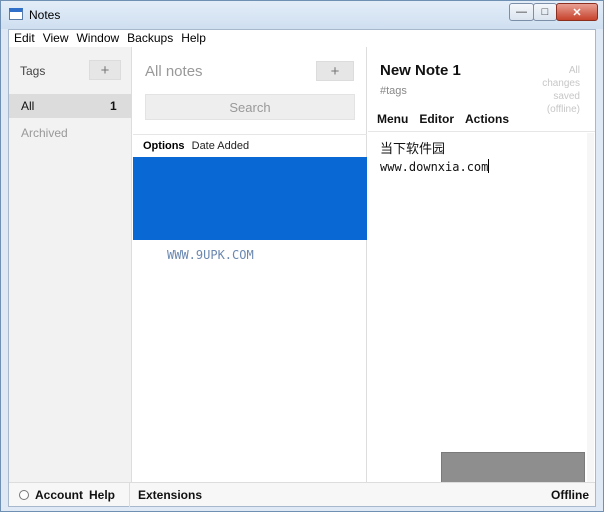  Describe the element at coordinates (590, 307) in the screenshot. I see `editor-scrollbar` at that location.